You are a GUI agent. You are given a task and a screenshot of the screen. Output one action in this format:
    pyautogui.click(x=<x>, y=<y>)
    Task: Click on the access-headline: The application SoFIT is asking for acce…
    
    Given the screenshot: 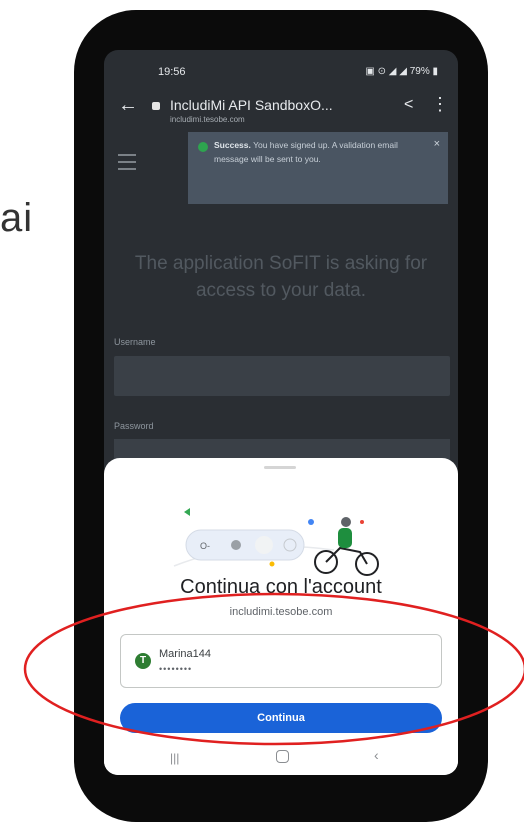 What is the action you would take?
    pyautogui.click(x=281, y=277)
    